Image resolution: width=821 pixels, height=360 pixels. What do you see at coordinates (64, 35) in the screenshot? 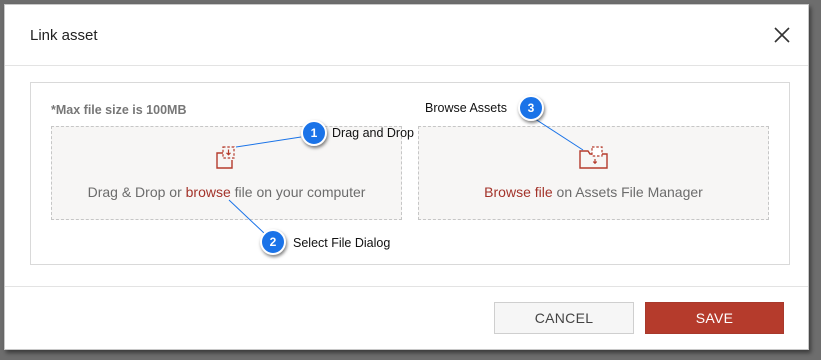
I see `dialog-title: Link asset` at bounding box center [64, 35].